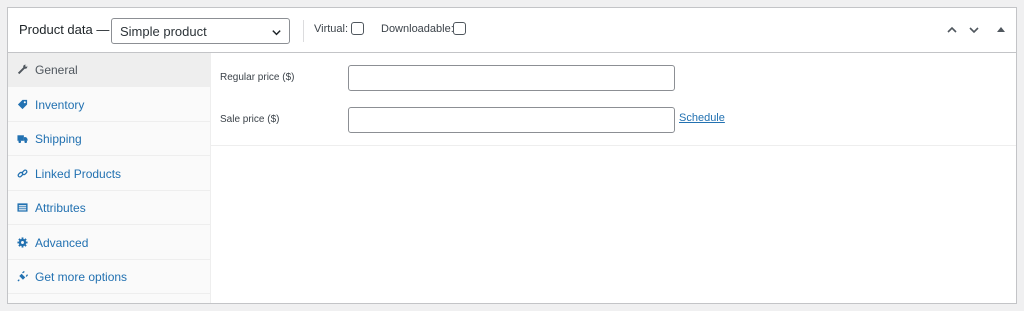 The width and height of the screenshot is (1024, 311). Describe the element at coordinates (357, 28) in the screenshot. I see `virtual-checkbox` at that location.